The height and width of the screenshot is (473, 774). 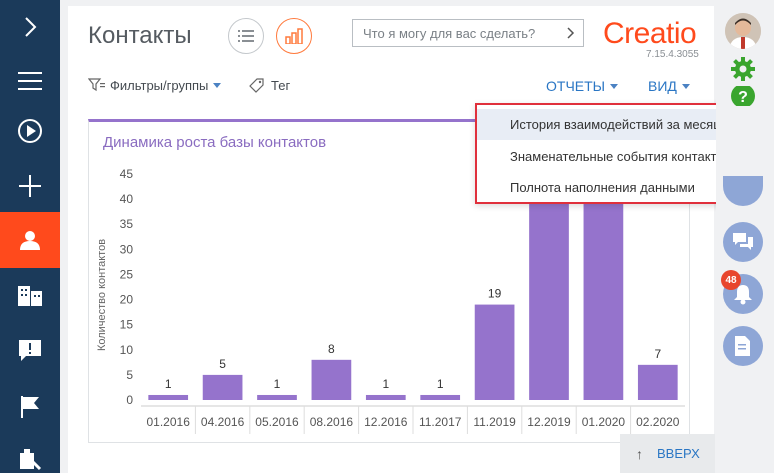 What do you see at coordinates (456, 33) in the screenshot?
I see `search-input: Что я могу для вас сделать?` at bounding box center [456, 33].